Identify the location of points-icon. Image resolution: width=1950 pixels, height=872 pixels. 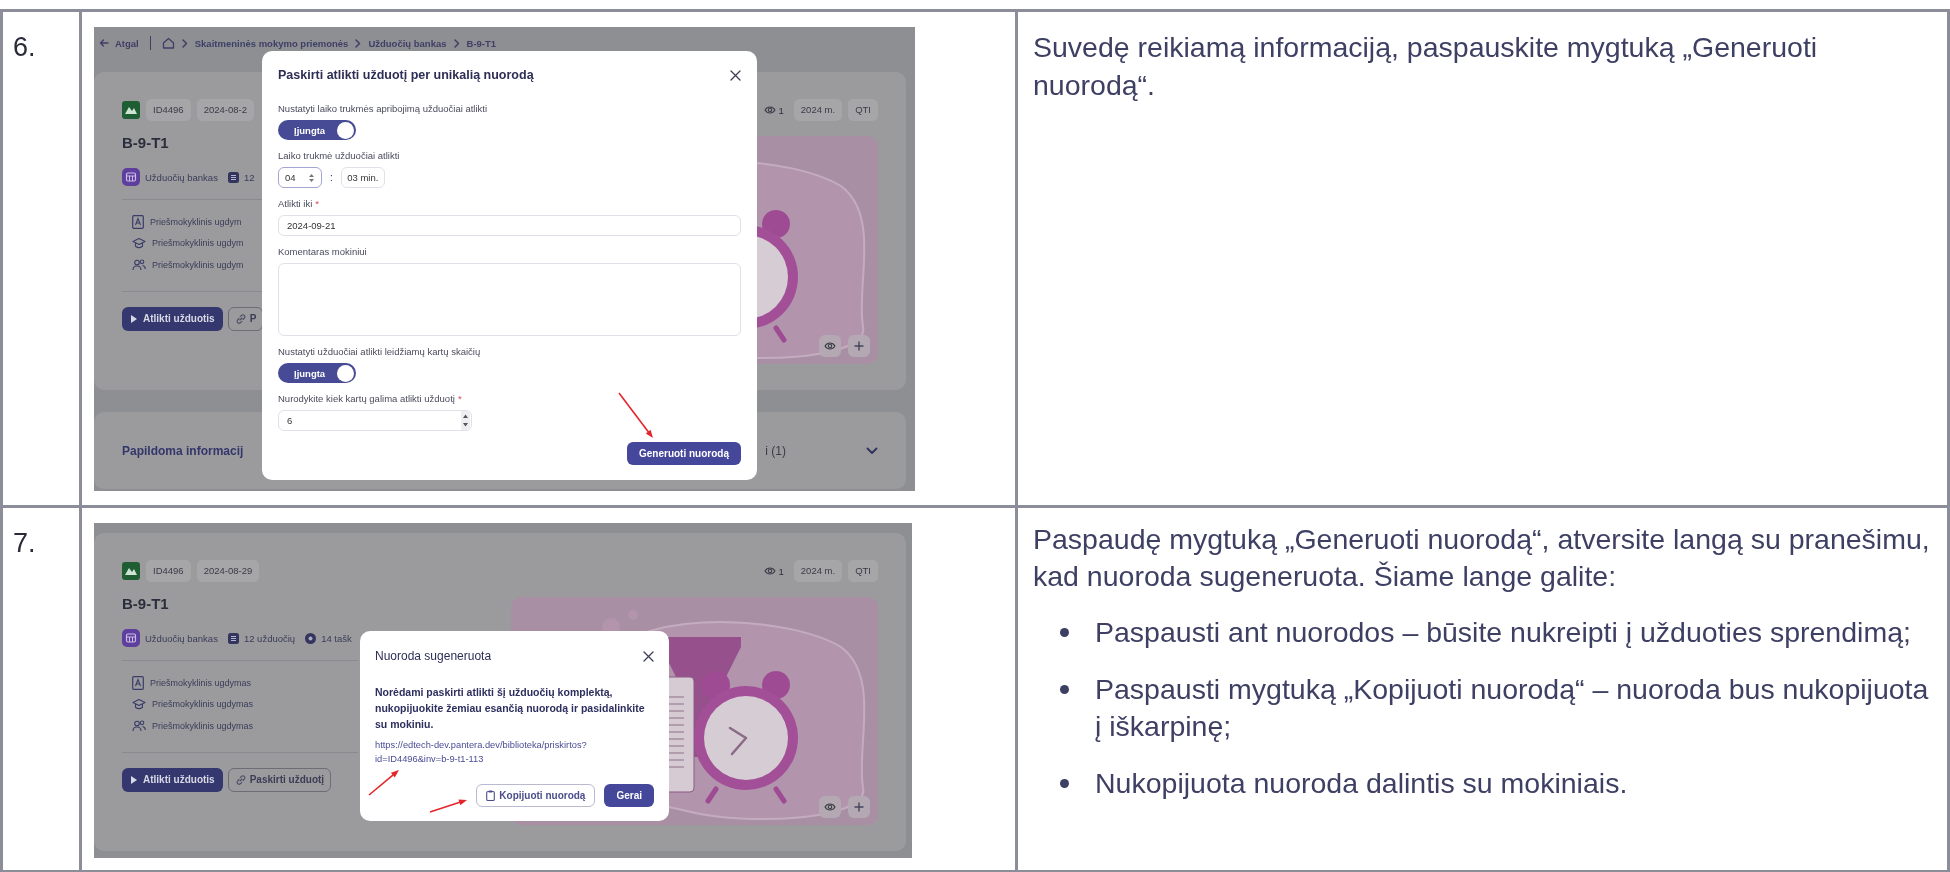
(311, 638).